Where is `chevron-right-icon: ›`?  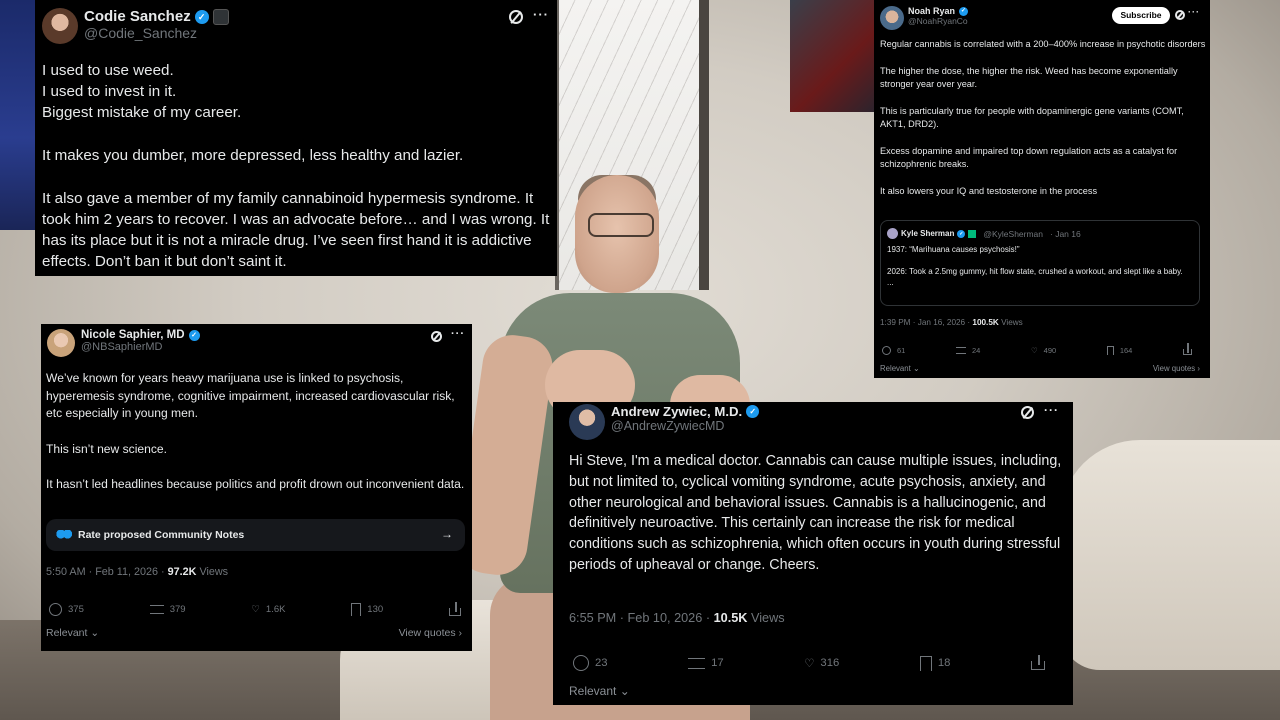 chevron-right-icon: › is located at coordinates (460, 633).